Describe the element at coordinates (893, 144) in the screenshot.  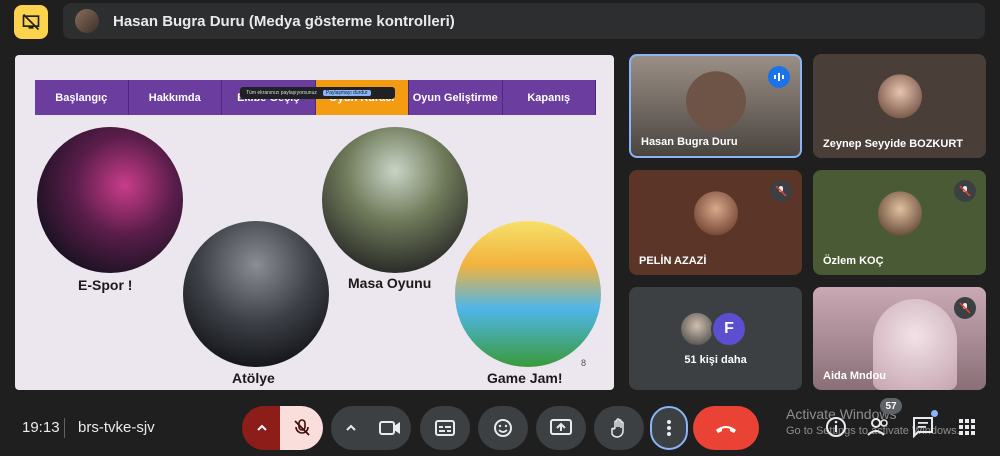
I see `participant-name: Zeynep Seyyide BOZKURT` at that location.